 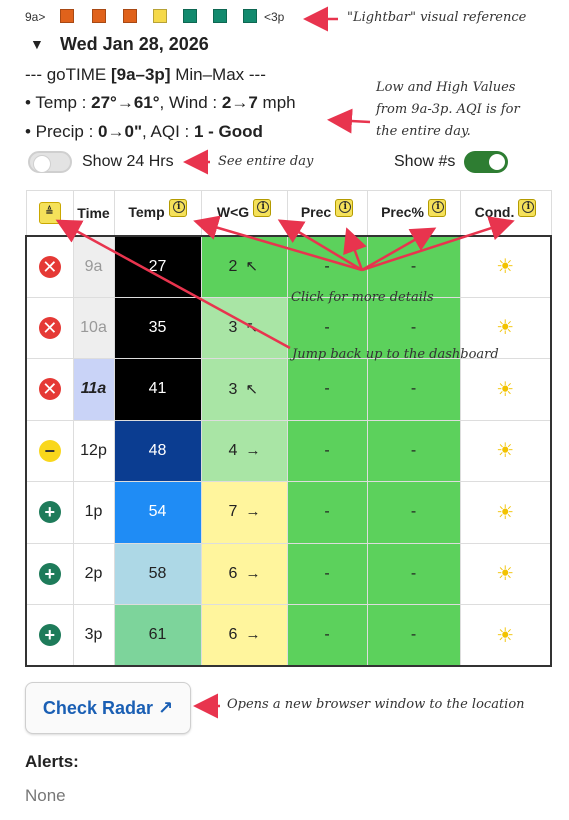 I want to click on wind-cell: 2 ↖, so click(x=244, y=266).